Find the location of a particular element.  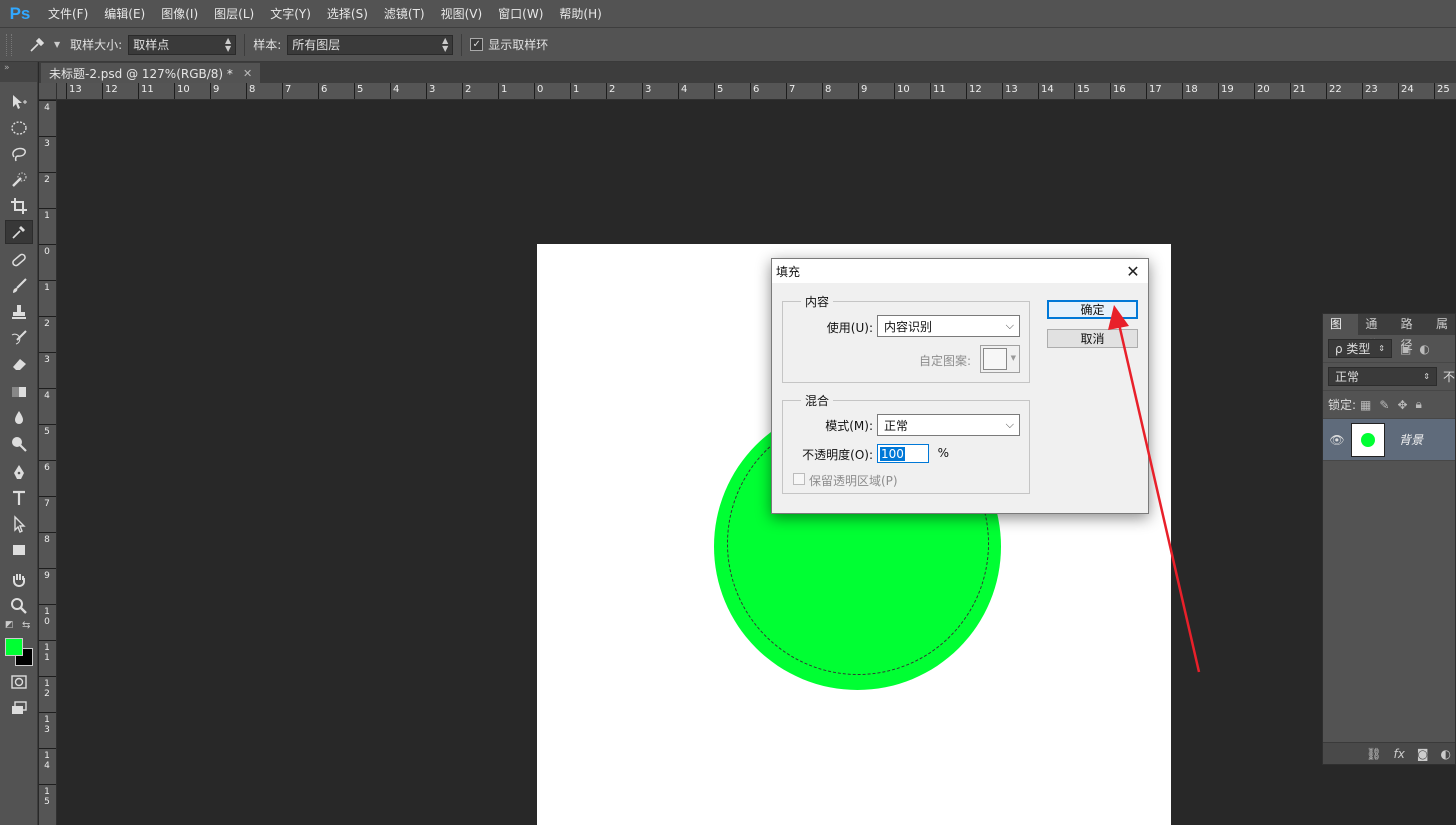

vertical-ruler: 43210123456789101112131415 is located at coordinates (48, 462).